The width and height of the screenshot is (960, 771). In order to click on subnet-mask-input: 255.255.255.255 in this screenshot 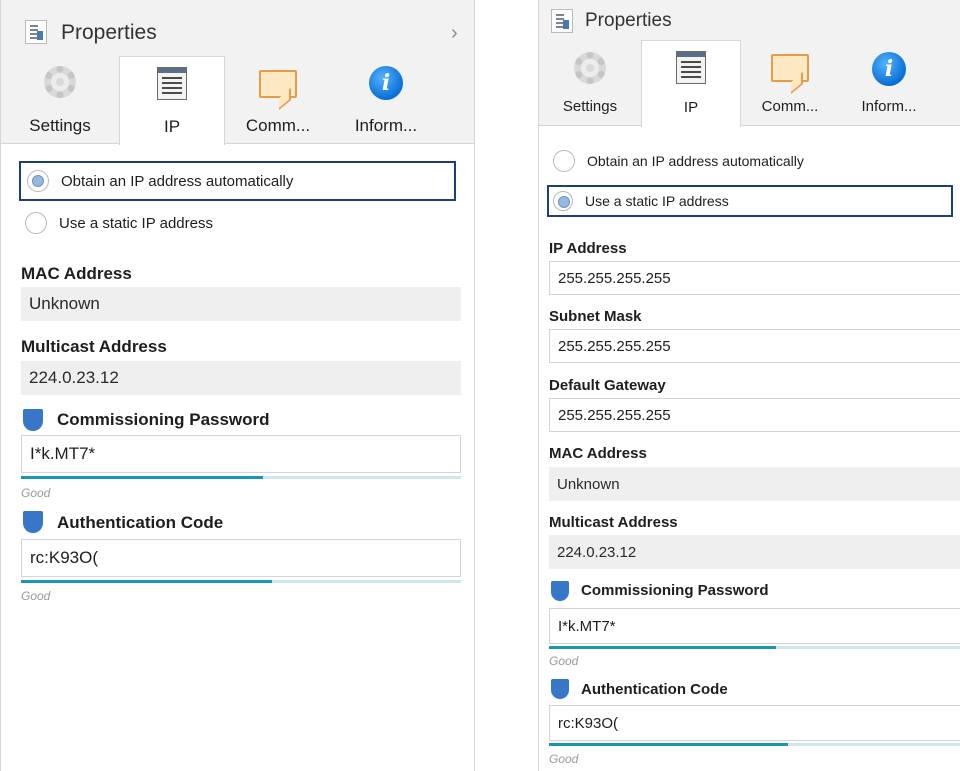, I will do `click(754, 346)`.